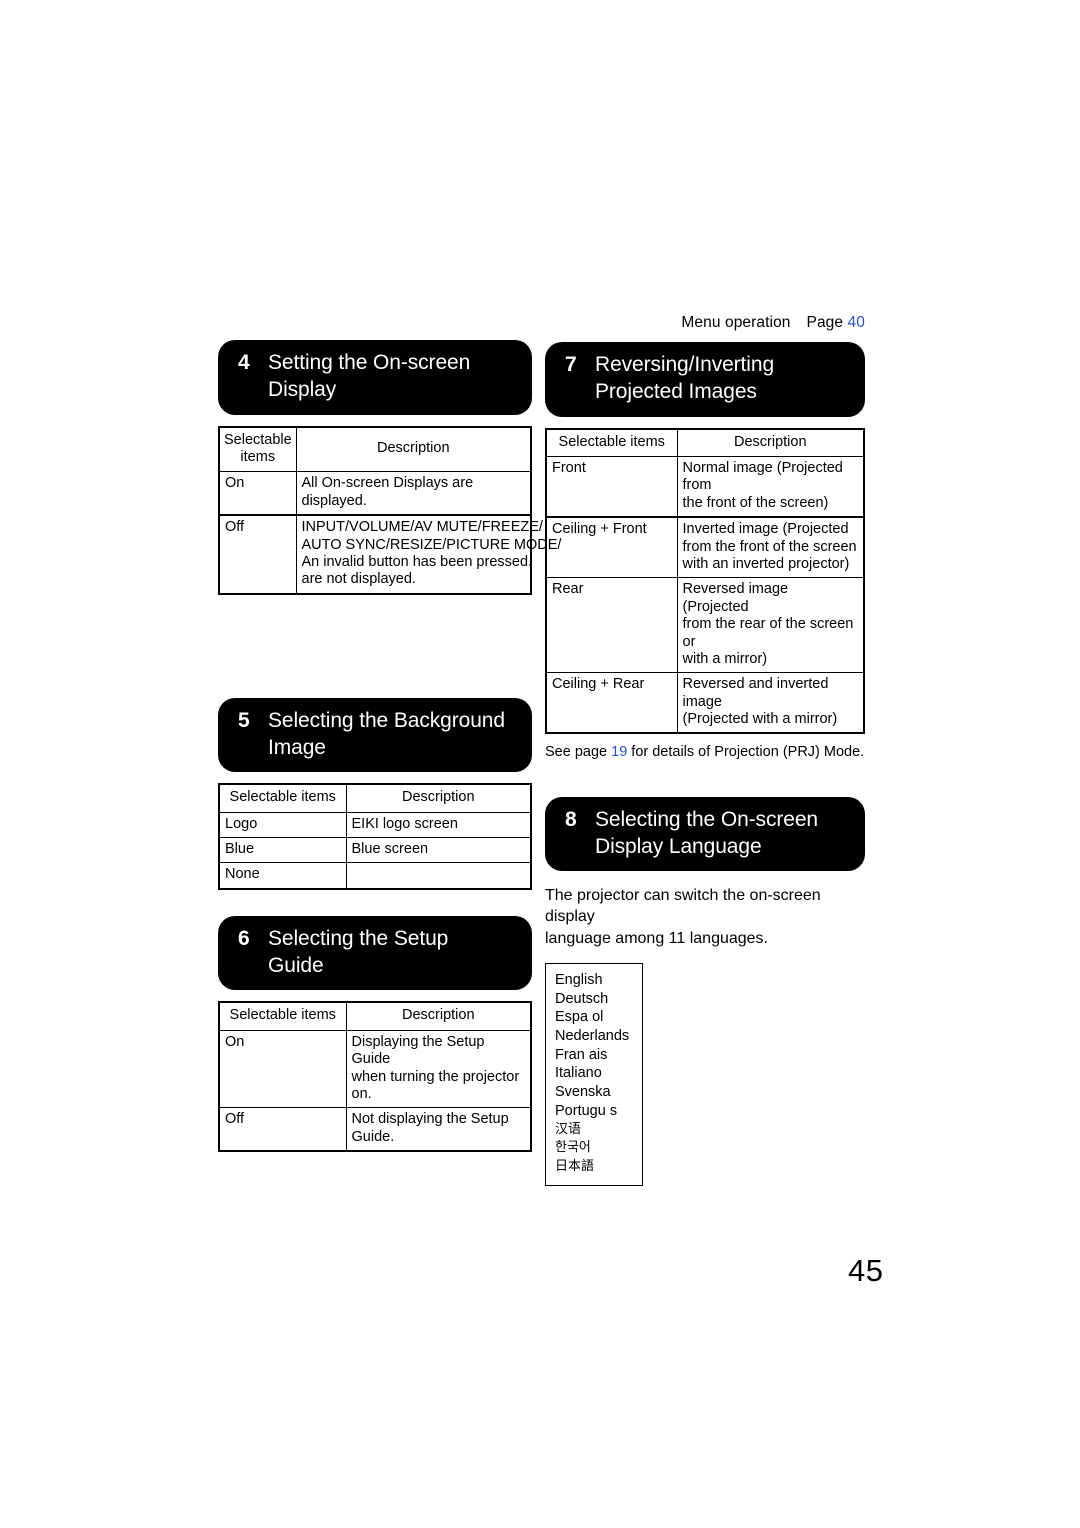 This screenshot has width=1080, height=1528. What do you see at coordinates (598, 980) in the screenshot?
I see `language-item: English` at bounding box center [598, 980].